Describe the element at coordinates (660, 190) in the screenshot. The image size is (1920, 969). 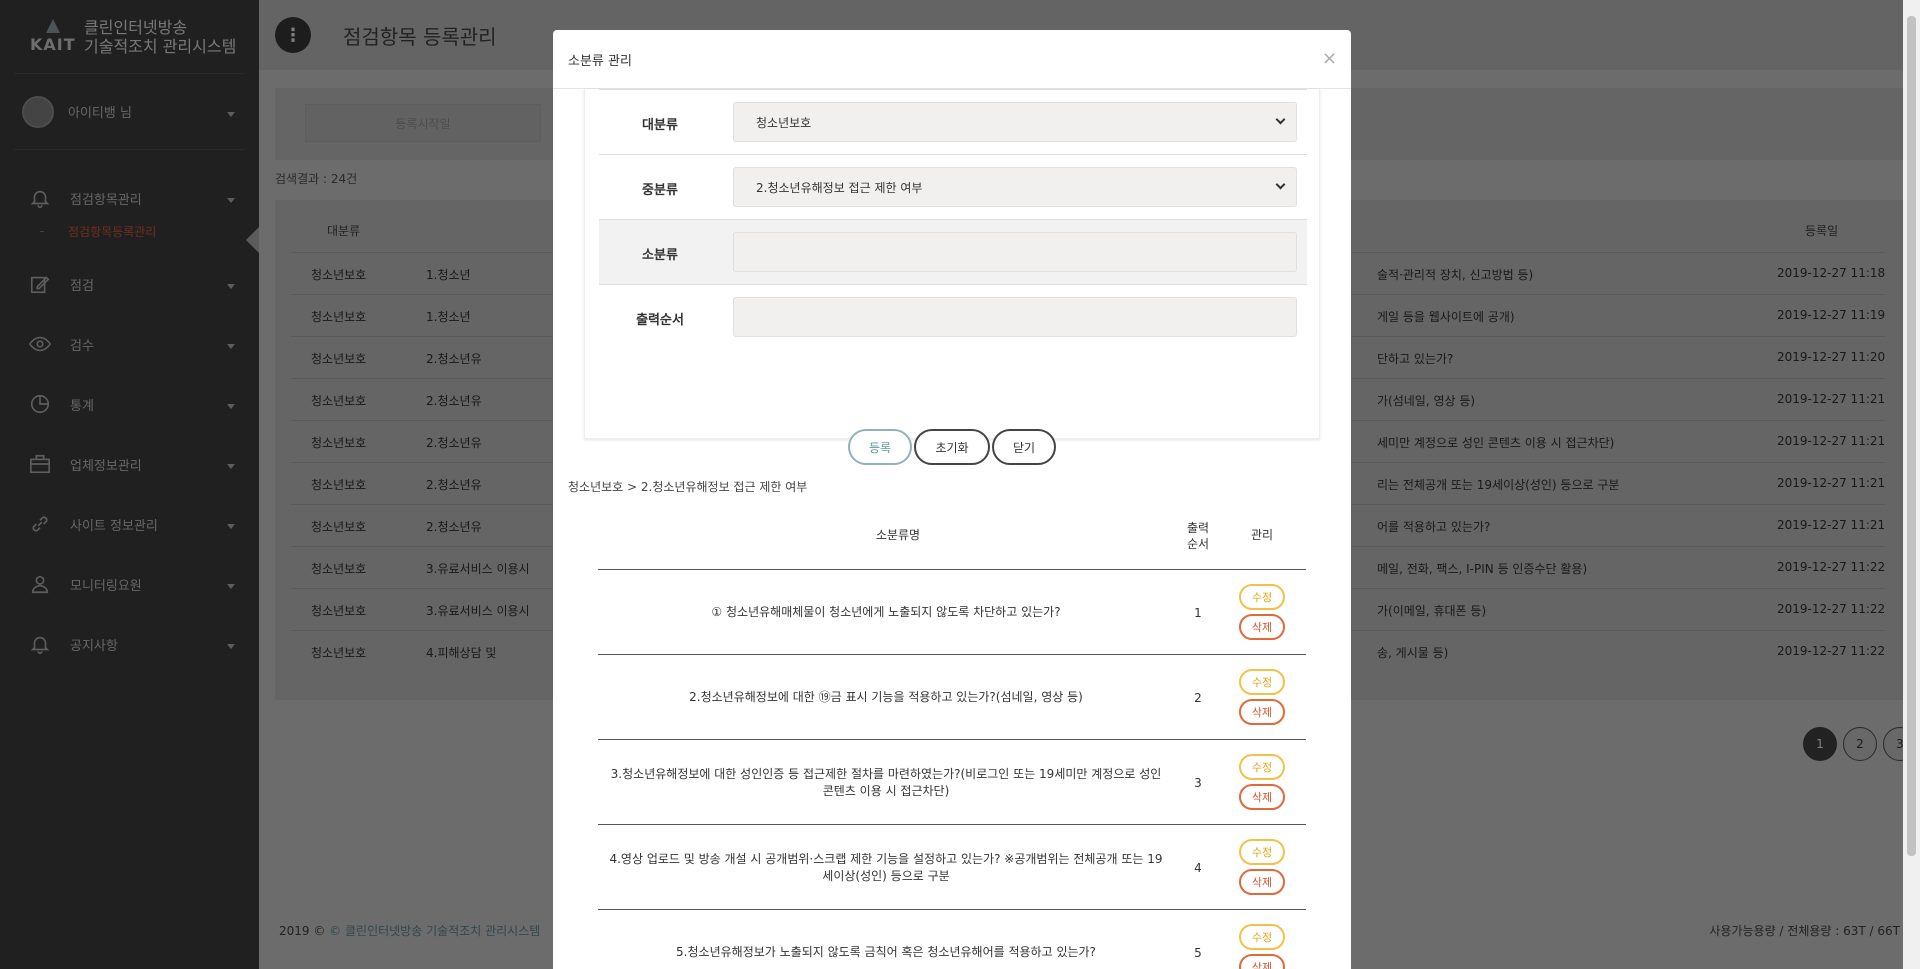
I see `middle-category-label: 중분류` at that location.